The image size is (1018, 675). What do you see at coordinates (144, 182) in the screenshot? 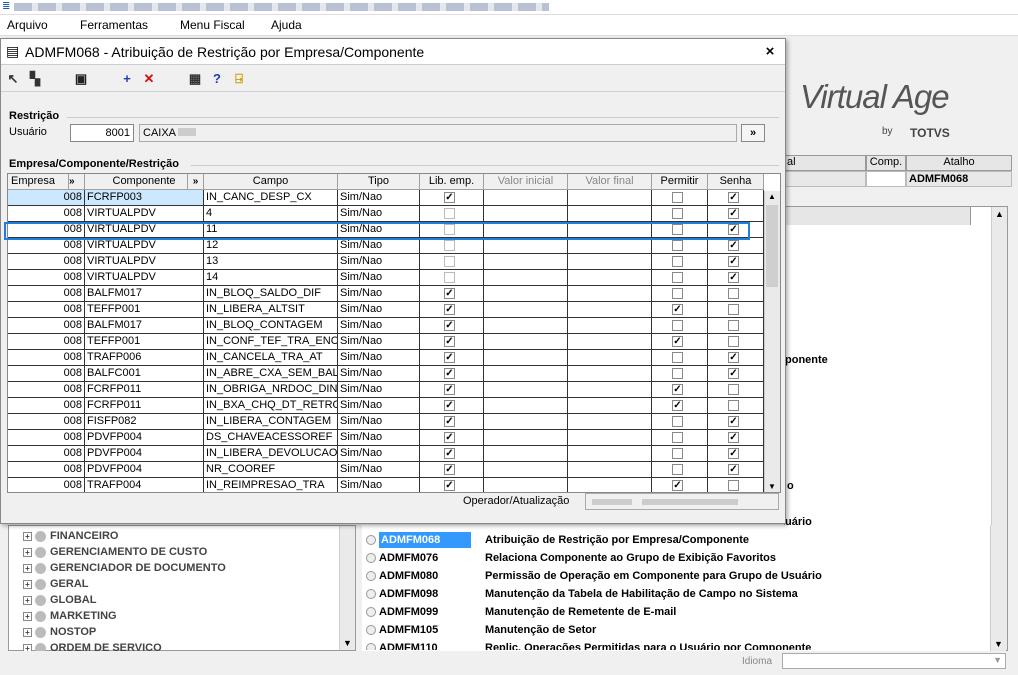
I see `col-header-componente: Componente »` at bounding box center [144, 182].